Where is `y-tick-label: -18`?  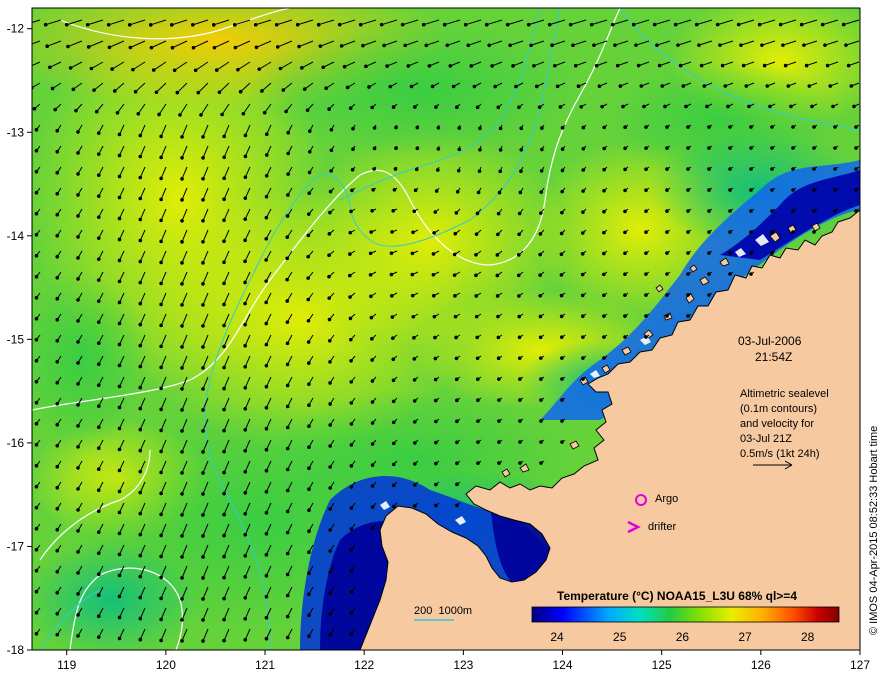
y-tick-label: -18 is located at coordinates (16, 650).